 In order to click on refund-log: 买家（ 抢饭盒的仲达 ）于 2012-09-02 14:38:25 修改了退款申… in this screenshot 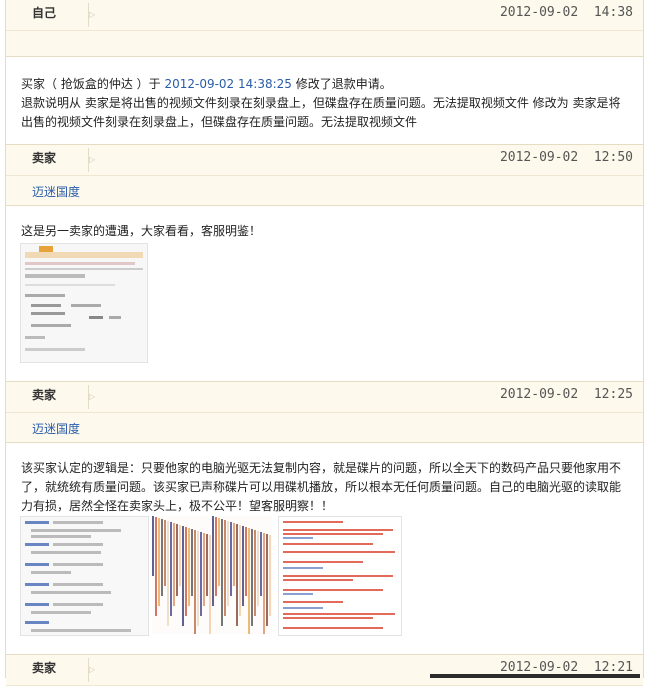, I will do `click(326, 103)`.